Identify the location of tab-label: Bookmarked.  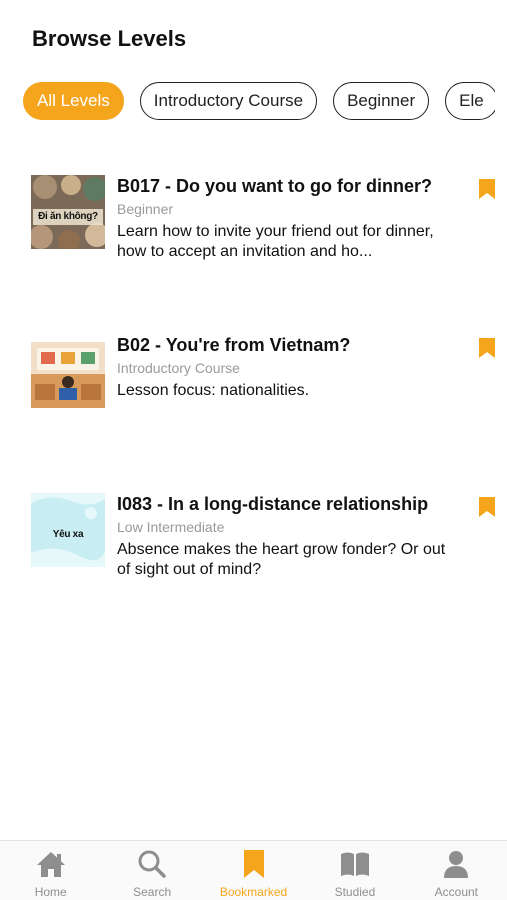
(253, 892).